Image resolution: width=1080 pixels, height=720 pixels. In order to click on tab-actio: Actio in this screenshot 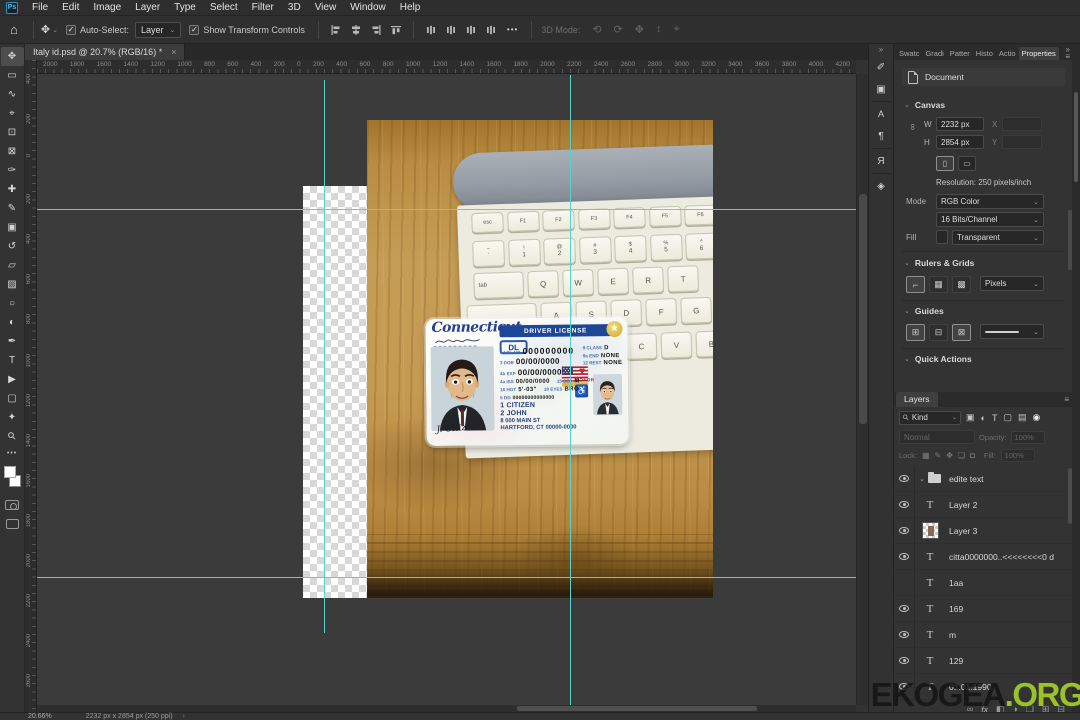, I will do `click(1007, 53)`.